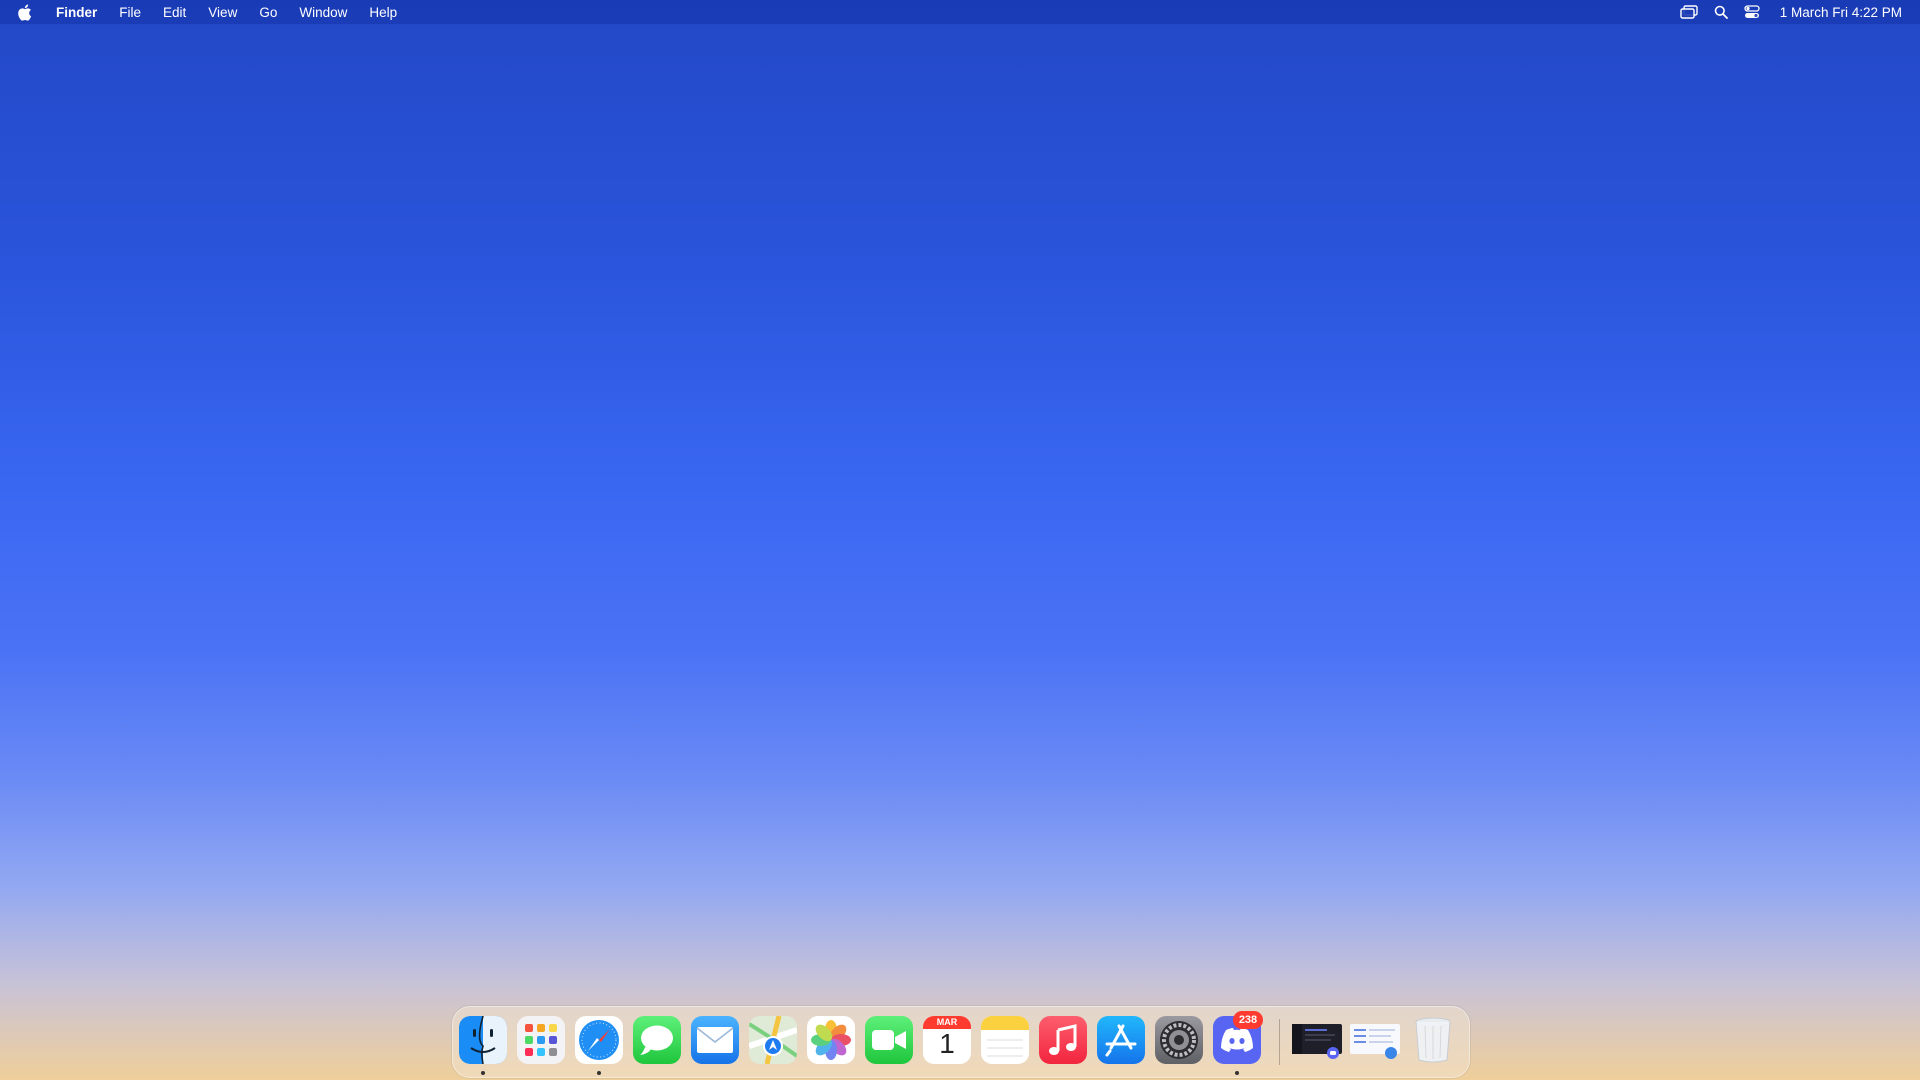 Image resolution: width=1920 pixels, height=1080 pixels. I want to click on menu-view: View, so click(222, 12).